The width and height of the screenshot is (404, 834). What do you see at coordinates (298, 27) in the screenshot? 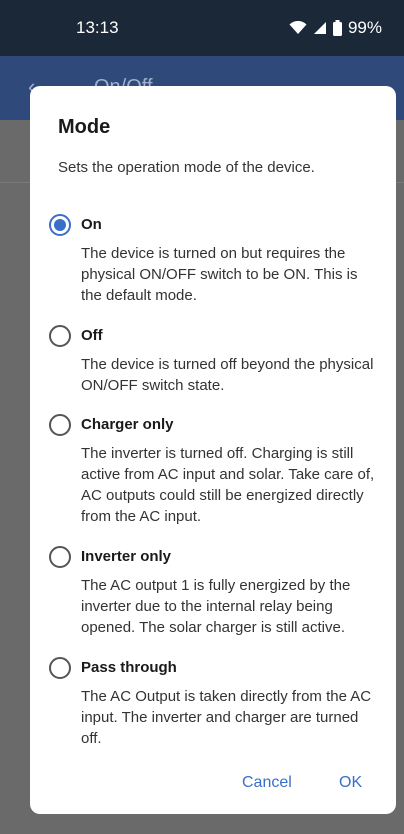
I see `wifi-icon` at bounding box center [298, 27].